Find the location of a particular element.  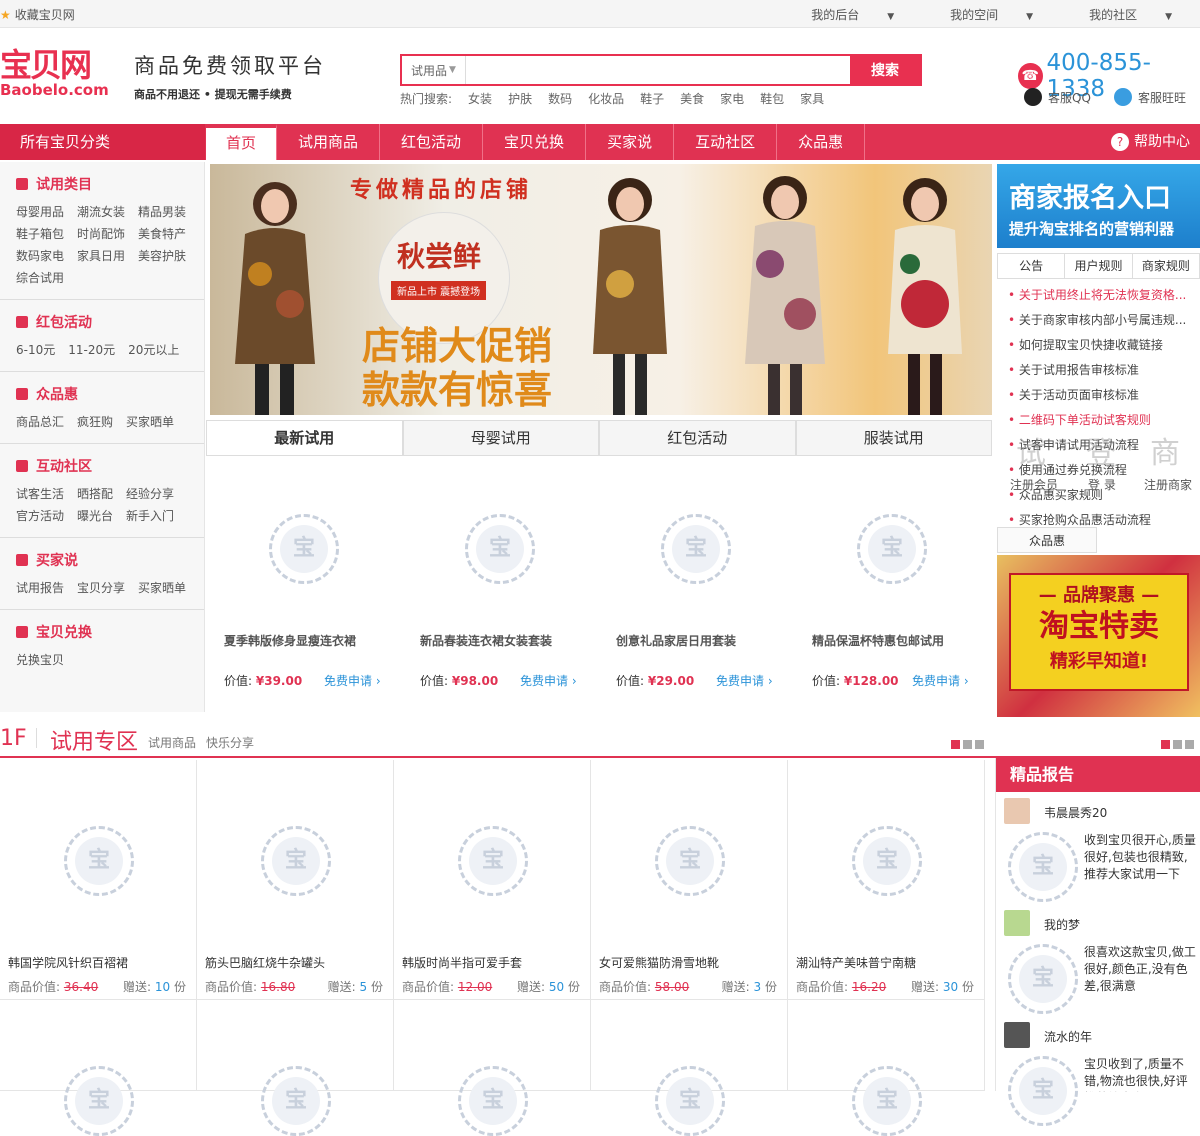

wangwang-service-link: 客服旺旺 is located at coordinates (1150, 97).